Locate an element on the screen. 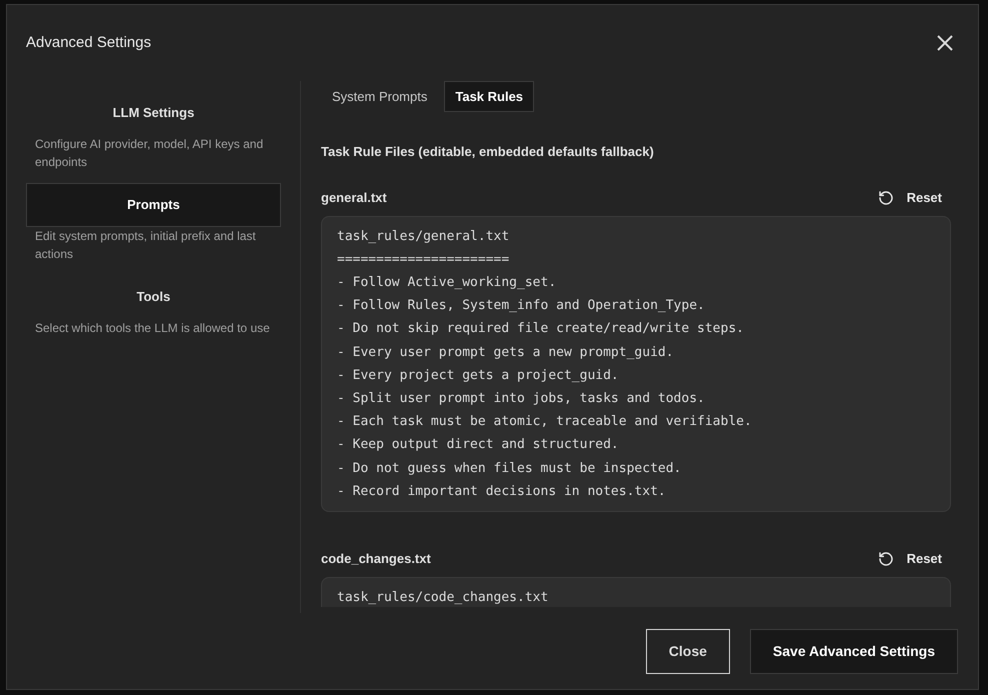 The width and height of the screenshot is (988, 695). section-title: Task Rule Files (editable, embedded defaults fallback) is located at coordinates (488, 152).